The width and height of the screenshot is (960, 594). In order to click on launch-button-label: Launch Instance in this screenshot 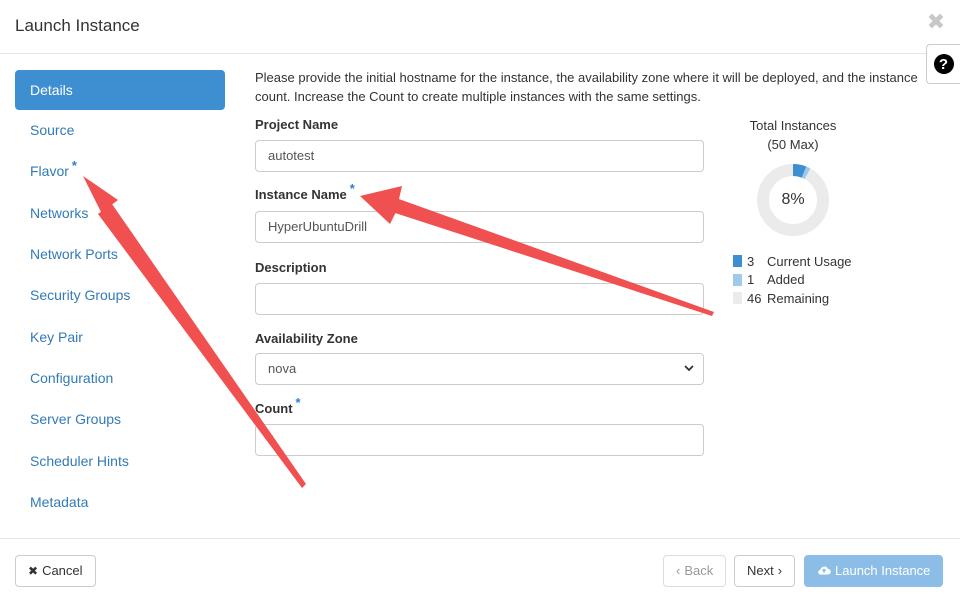, I will do `click(883, 570)`.